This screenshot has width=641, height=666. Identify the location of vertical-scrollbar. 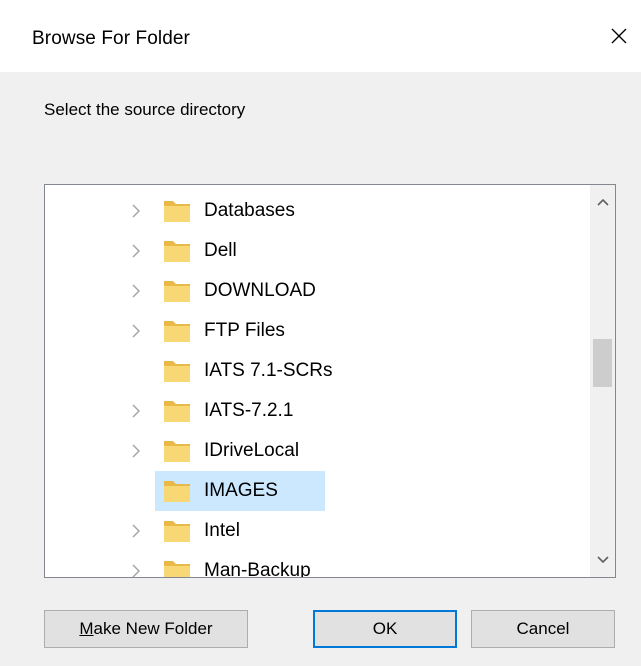
(602, 381).